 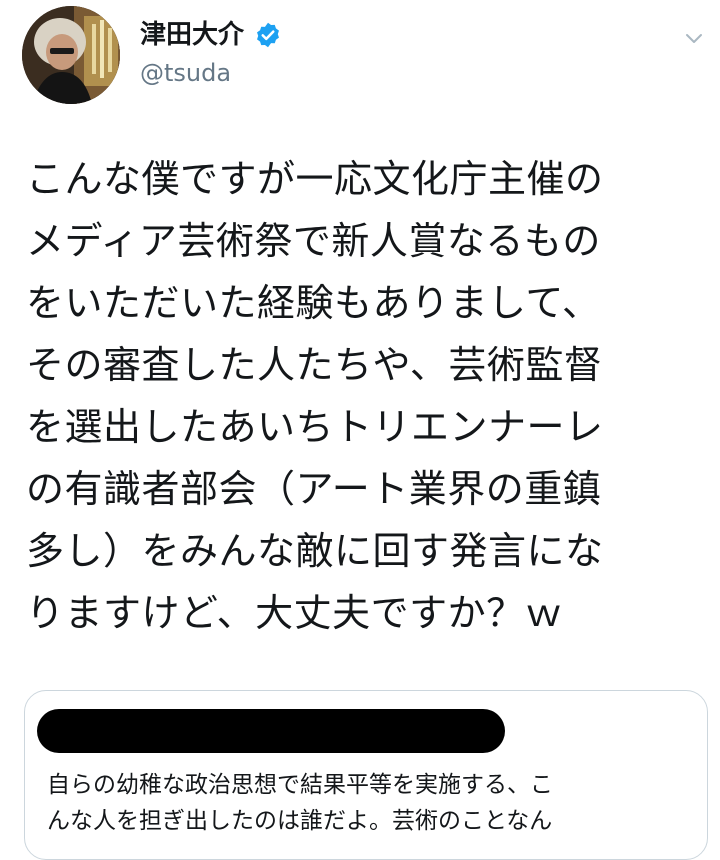 What do you see at coordinates (271, 731) in the screenshot?
I see `redacted-author-bar` at bounding box center [271, 731].